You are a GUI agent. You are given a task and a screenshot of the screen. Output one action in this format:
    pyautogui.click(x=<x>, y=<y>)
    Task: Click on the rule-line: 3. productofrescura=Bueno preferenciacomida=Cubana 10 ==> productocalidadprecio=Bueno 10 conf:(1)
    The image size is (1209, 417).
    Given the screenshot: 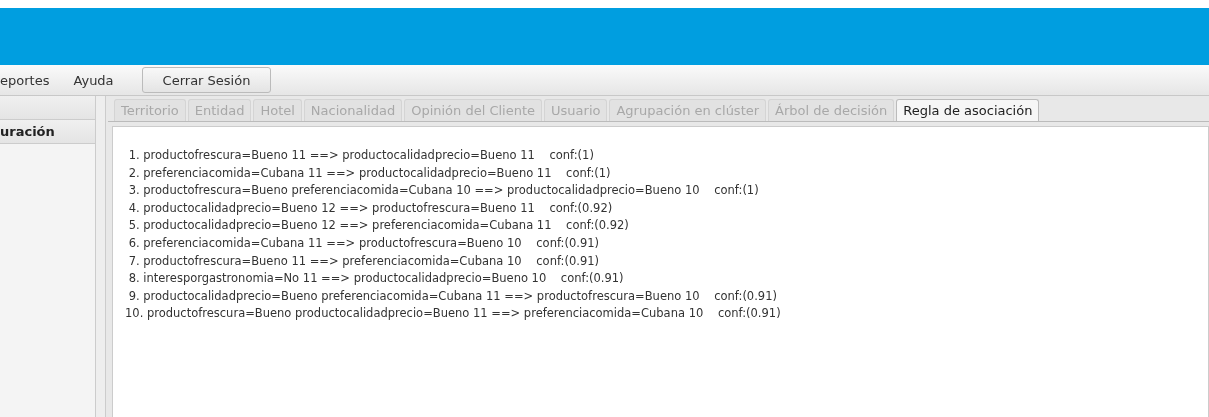 What is the action you would take?
    pyautogui.click(x=443, y=191)
    